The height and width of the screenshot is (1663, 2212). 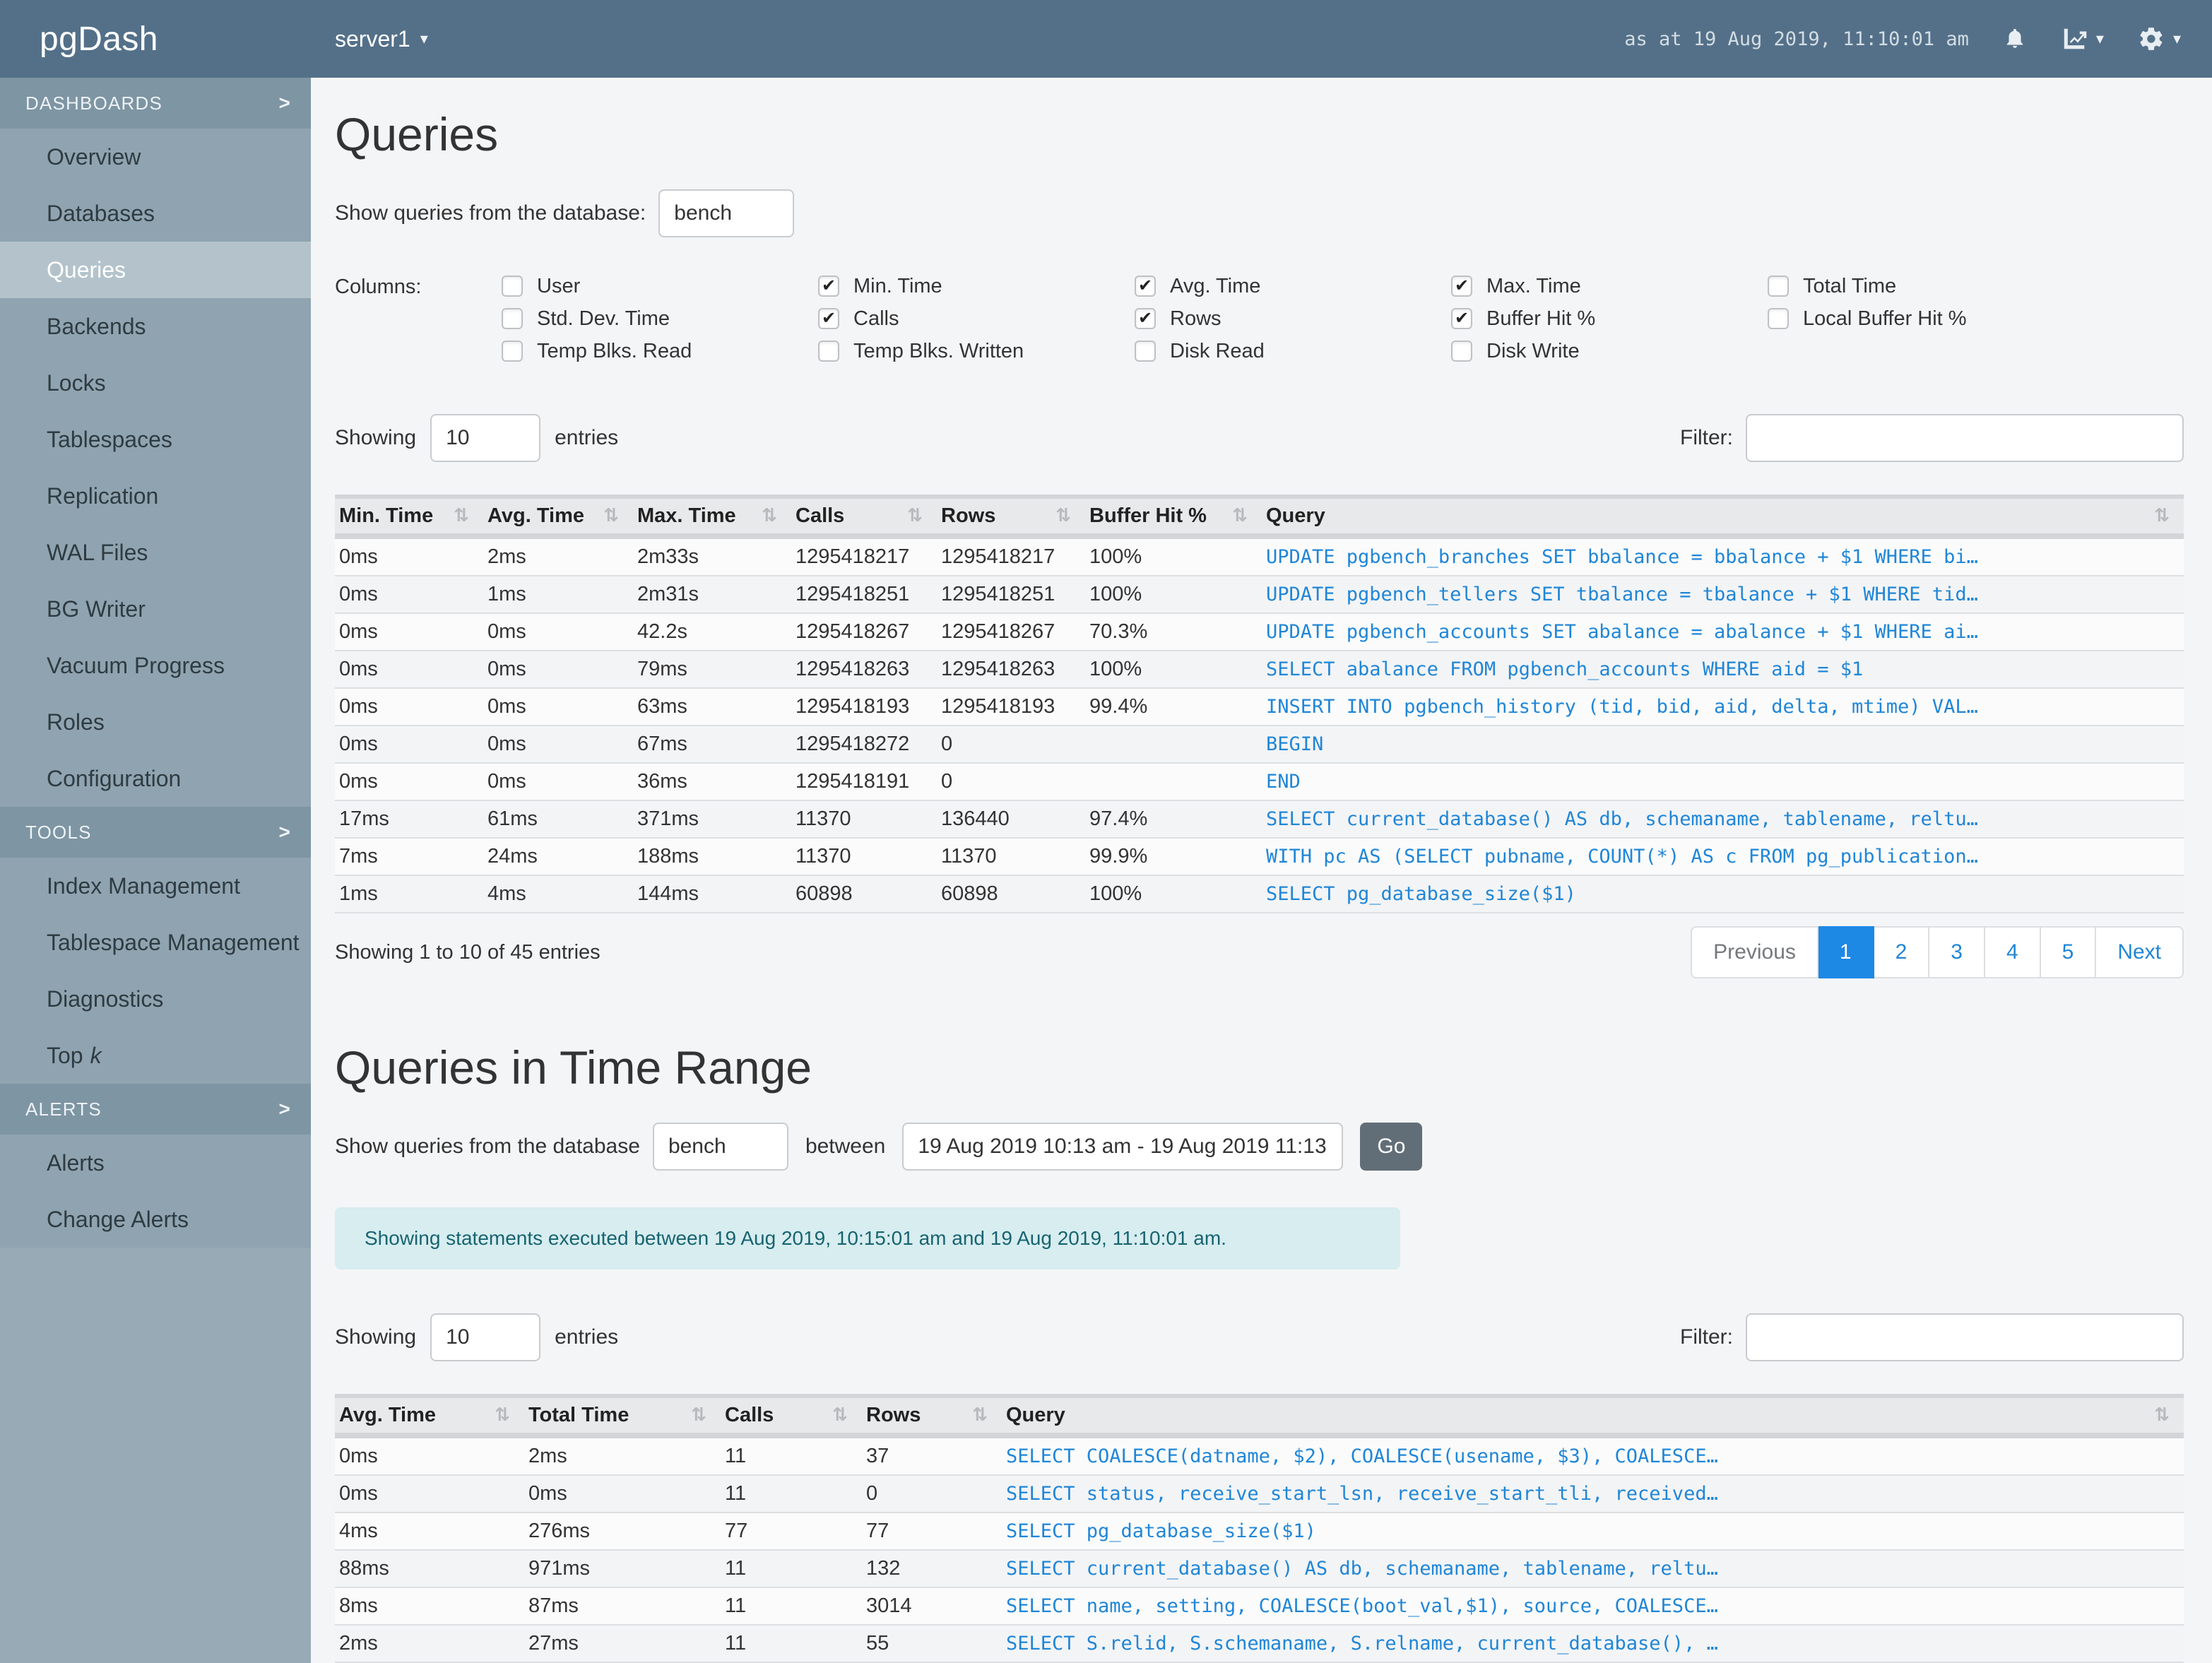 What do you see at coordinates (1259, 782) in the screenshot?
I see `table-row: 0ms 0ms 36ms 1295418191 0 END` at bounding box center [1259, 782].